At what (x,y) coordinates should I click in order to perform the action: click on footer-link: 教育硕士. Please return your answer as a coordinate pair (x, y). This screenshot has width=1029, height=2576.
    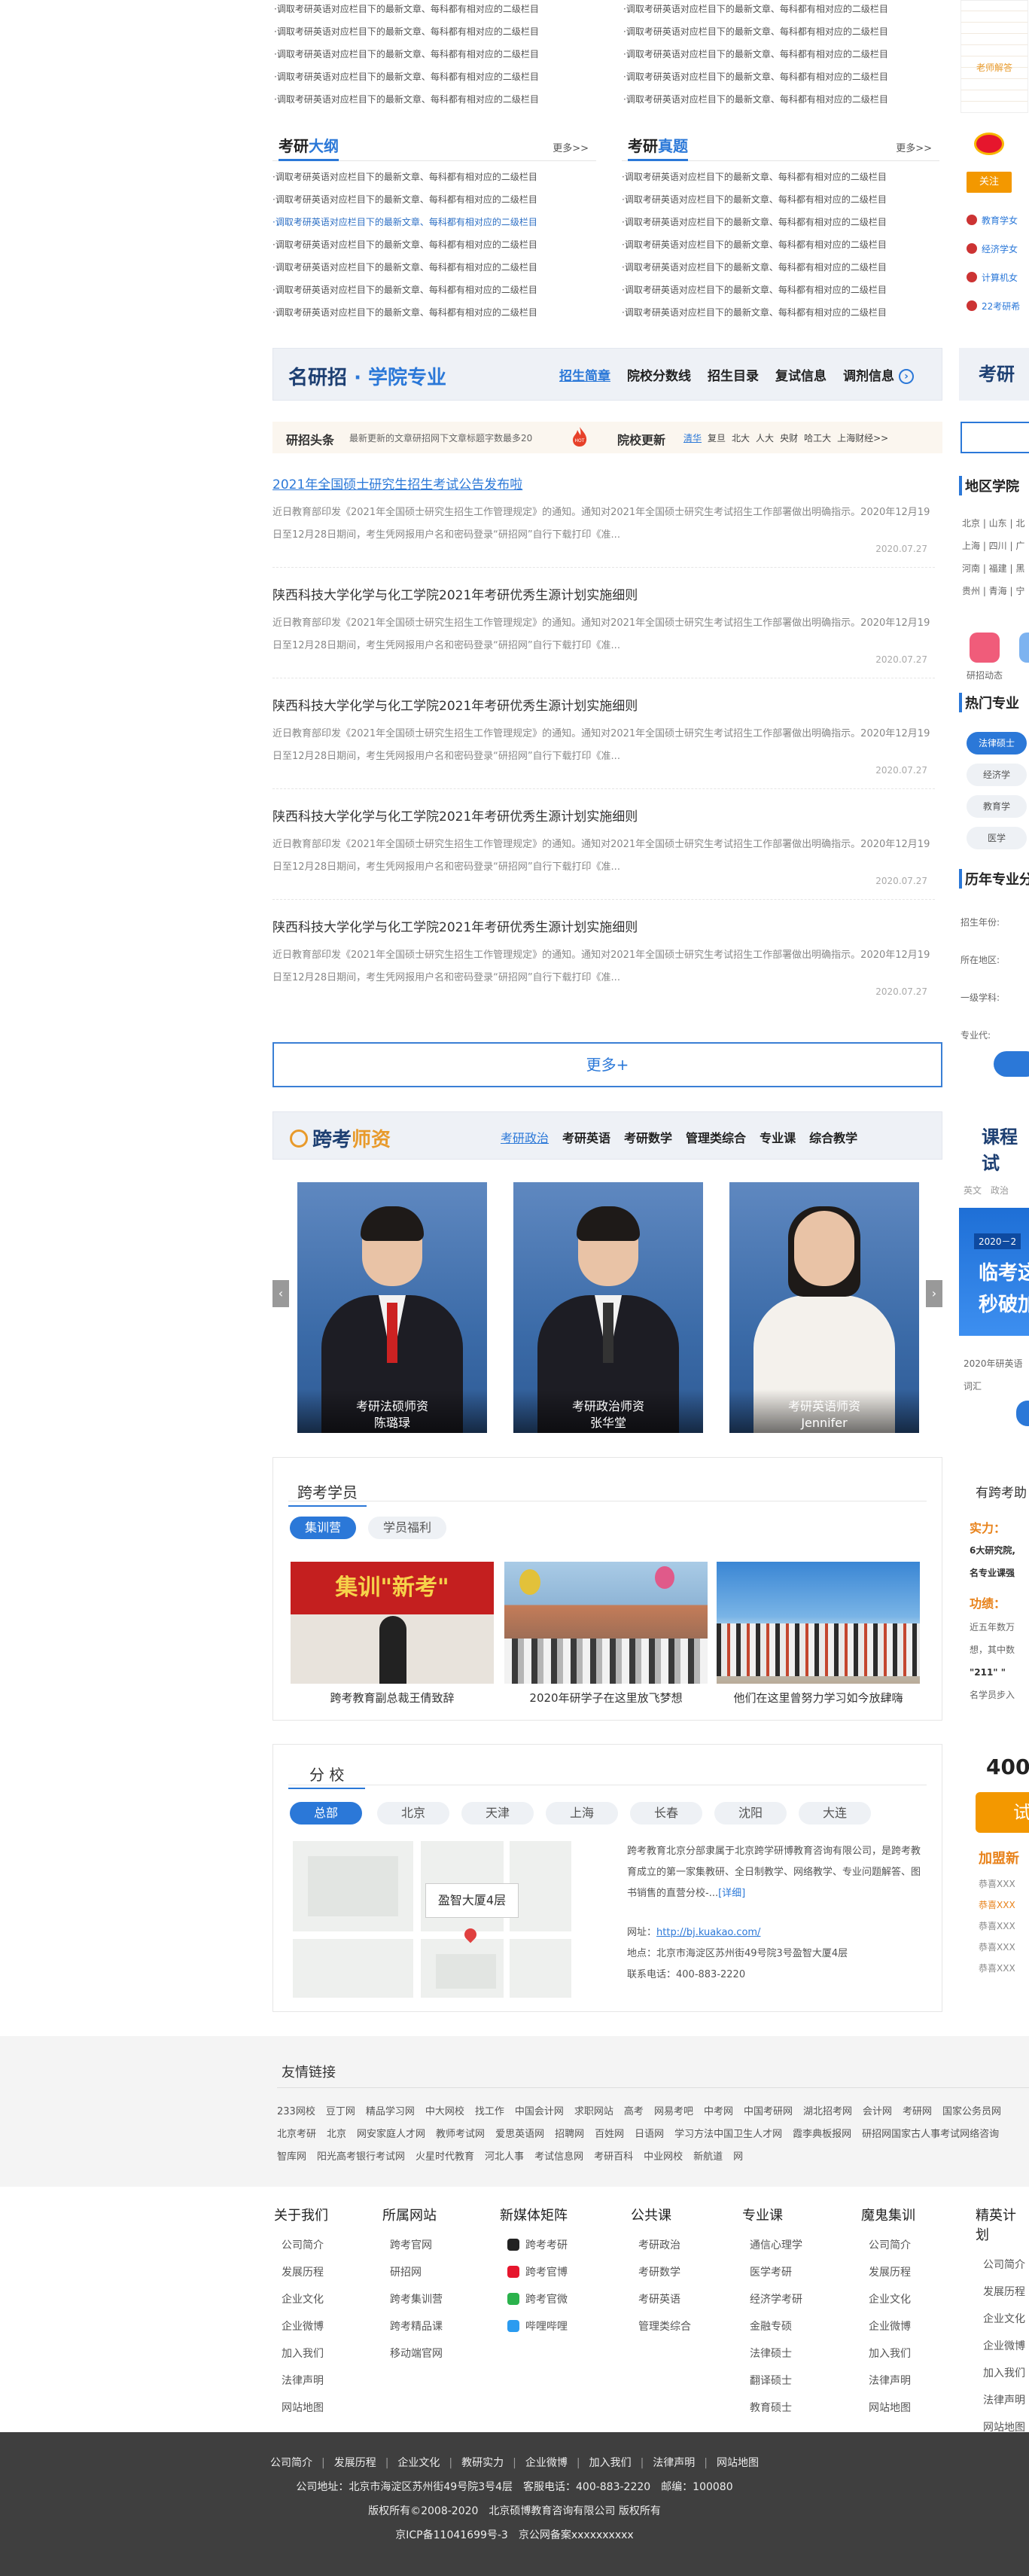
    Looking at the image, I should click on (772, 2408).